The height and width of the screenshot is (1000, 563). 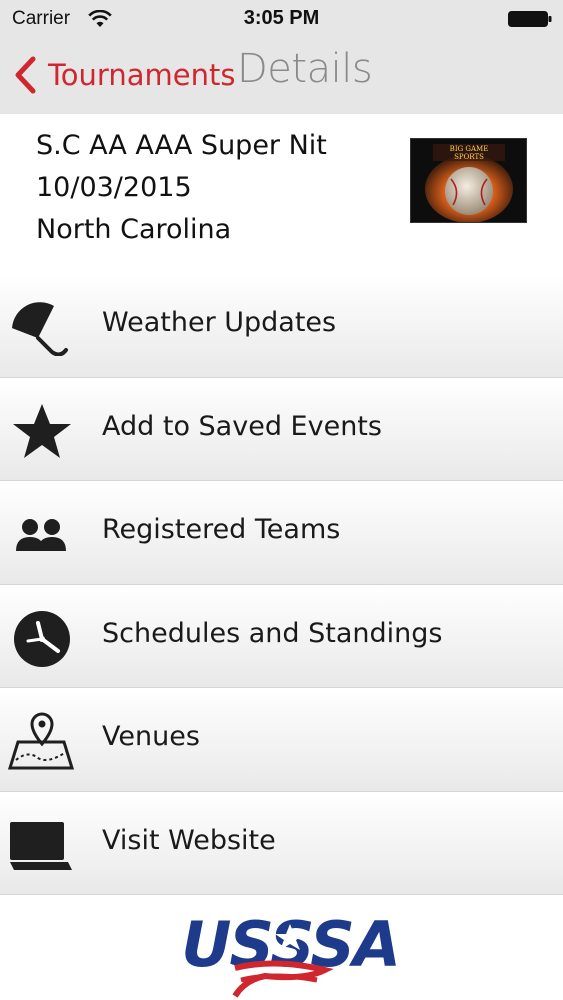 What do you see at coordinates (281, 843) in the screenshot?
I see `menu-item-visit-website: Visit Website` at bounding box center [281, 843].